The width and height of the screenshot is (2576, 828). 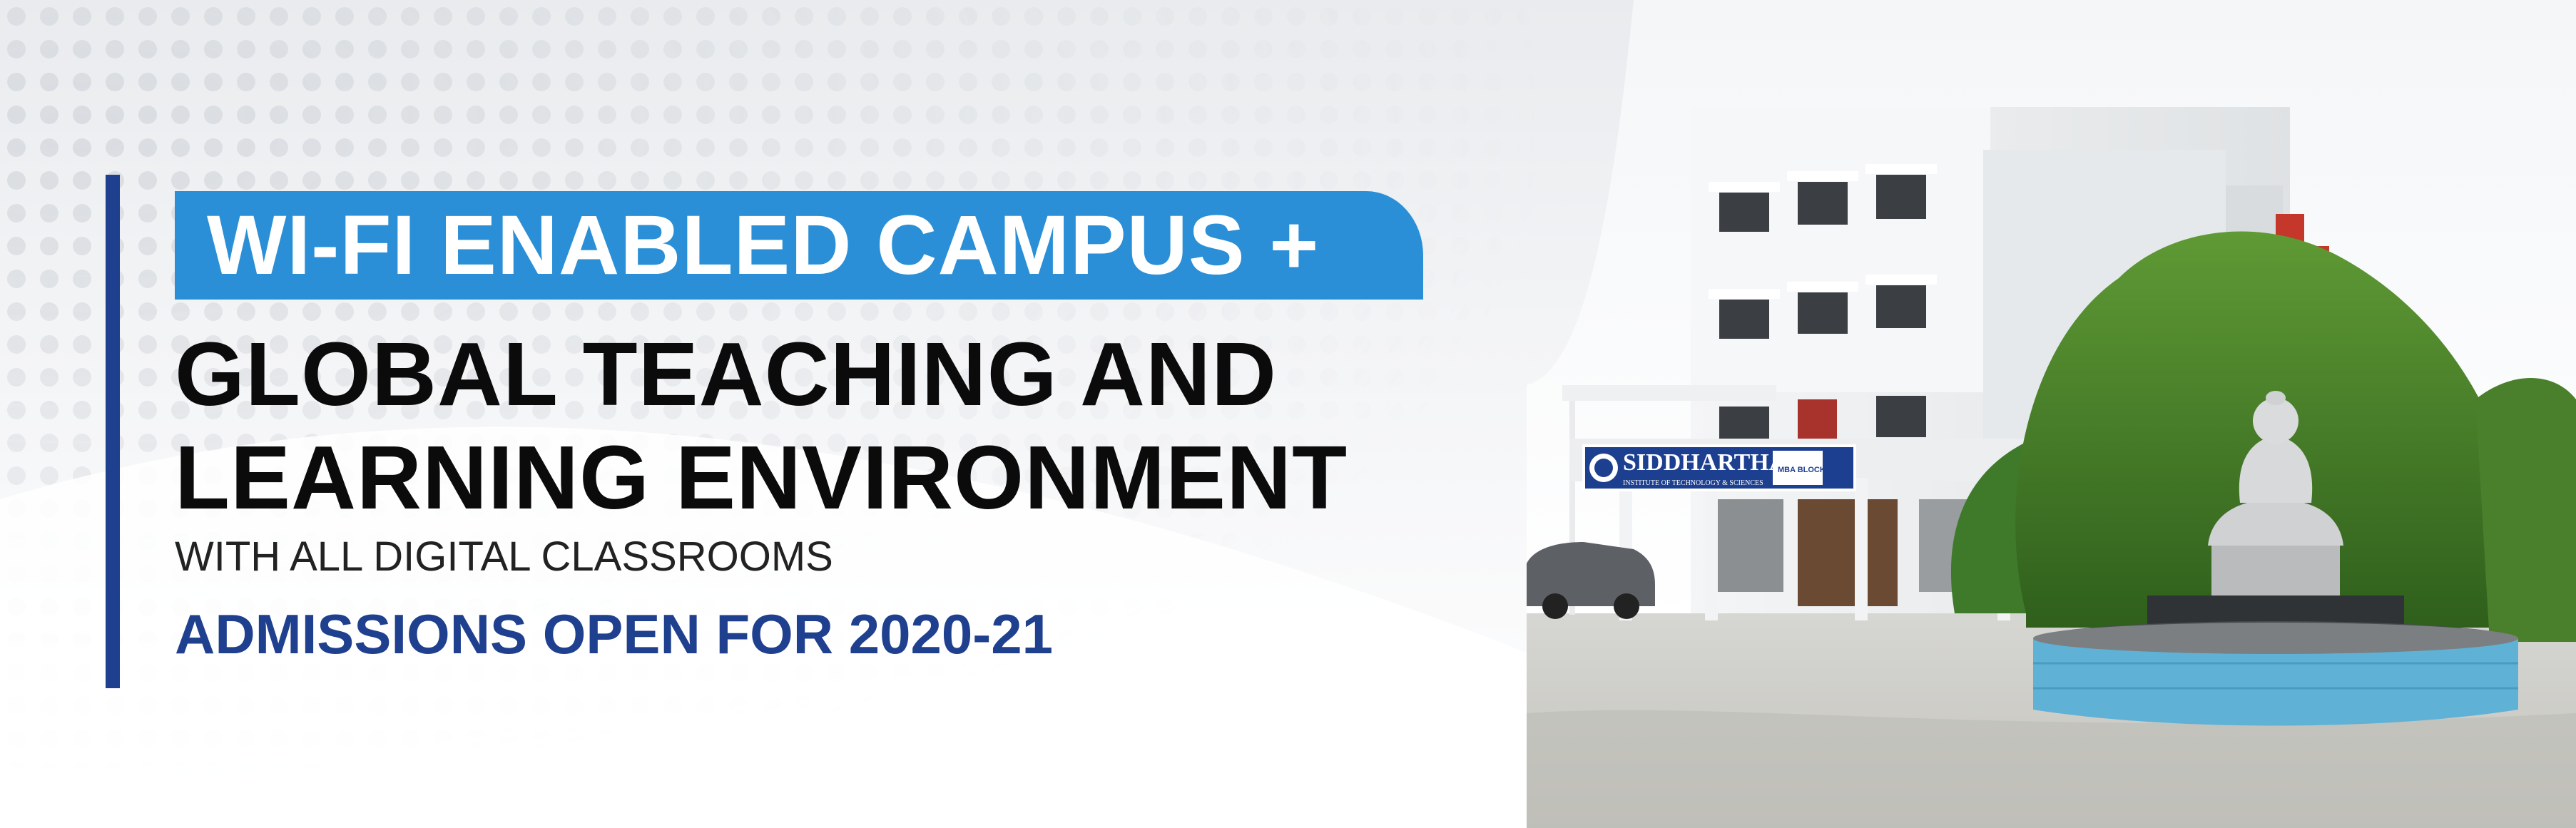 I want to click on headline-line-2: GLOBAL TEACHING AND, so click(x=726, y=374).